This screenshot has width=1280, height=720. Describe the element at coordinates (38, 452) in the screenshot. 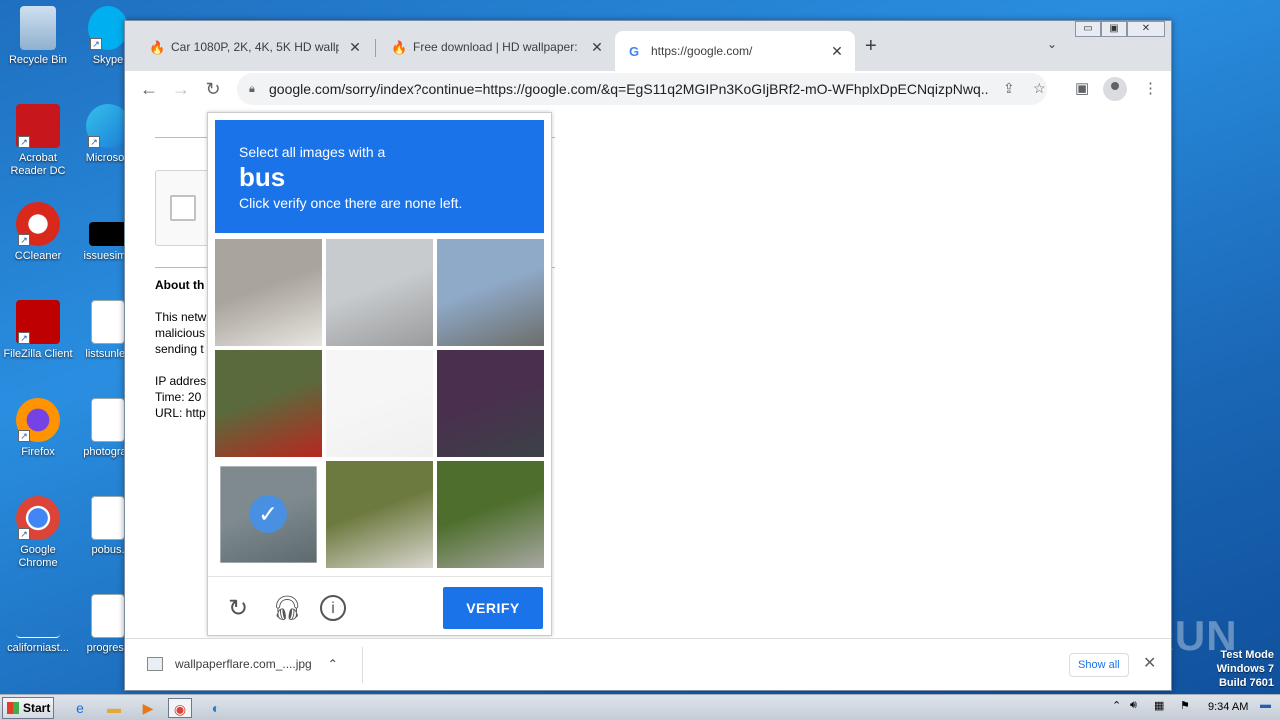

I see `desktop-icon-label: Firefox` at that location.